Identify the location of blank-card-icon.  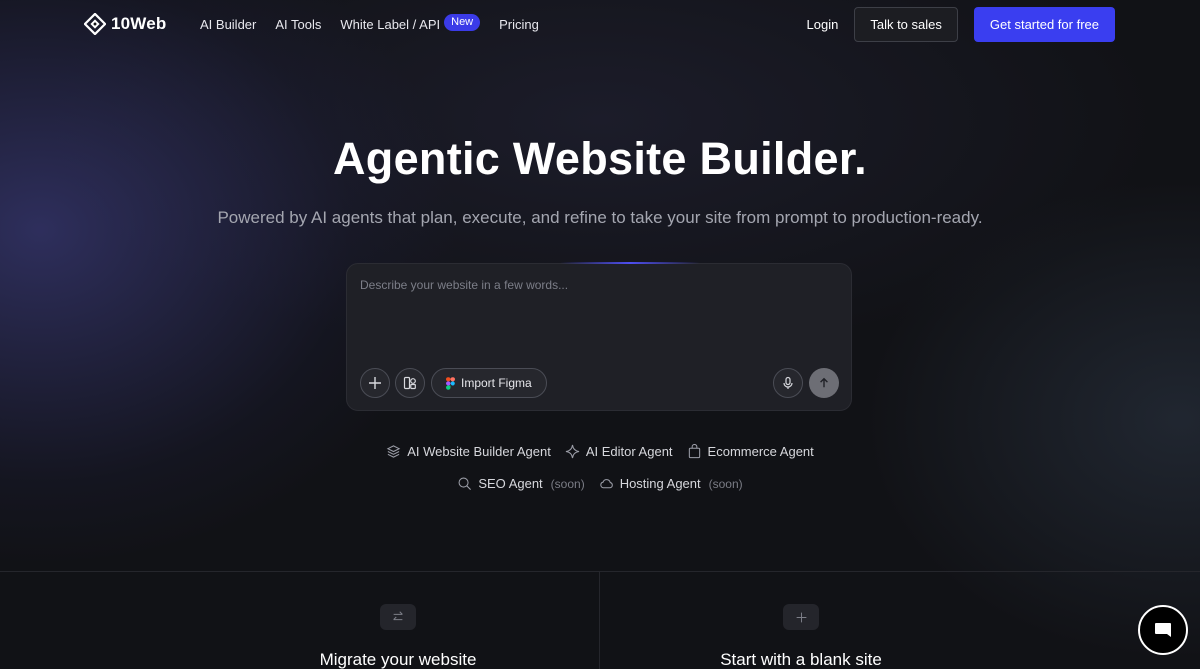
(801, 617).